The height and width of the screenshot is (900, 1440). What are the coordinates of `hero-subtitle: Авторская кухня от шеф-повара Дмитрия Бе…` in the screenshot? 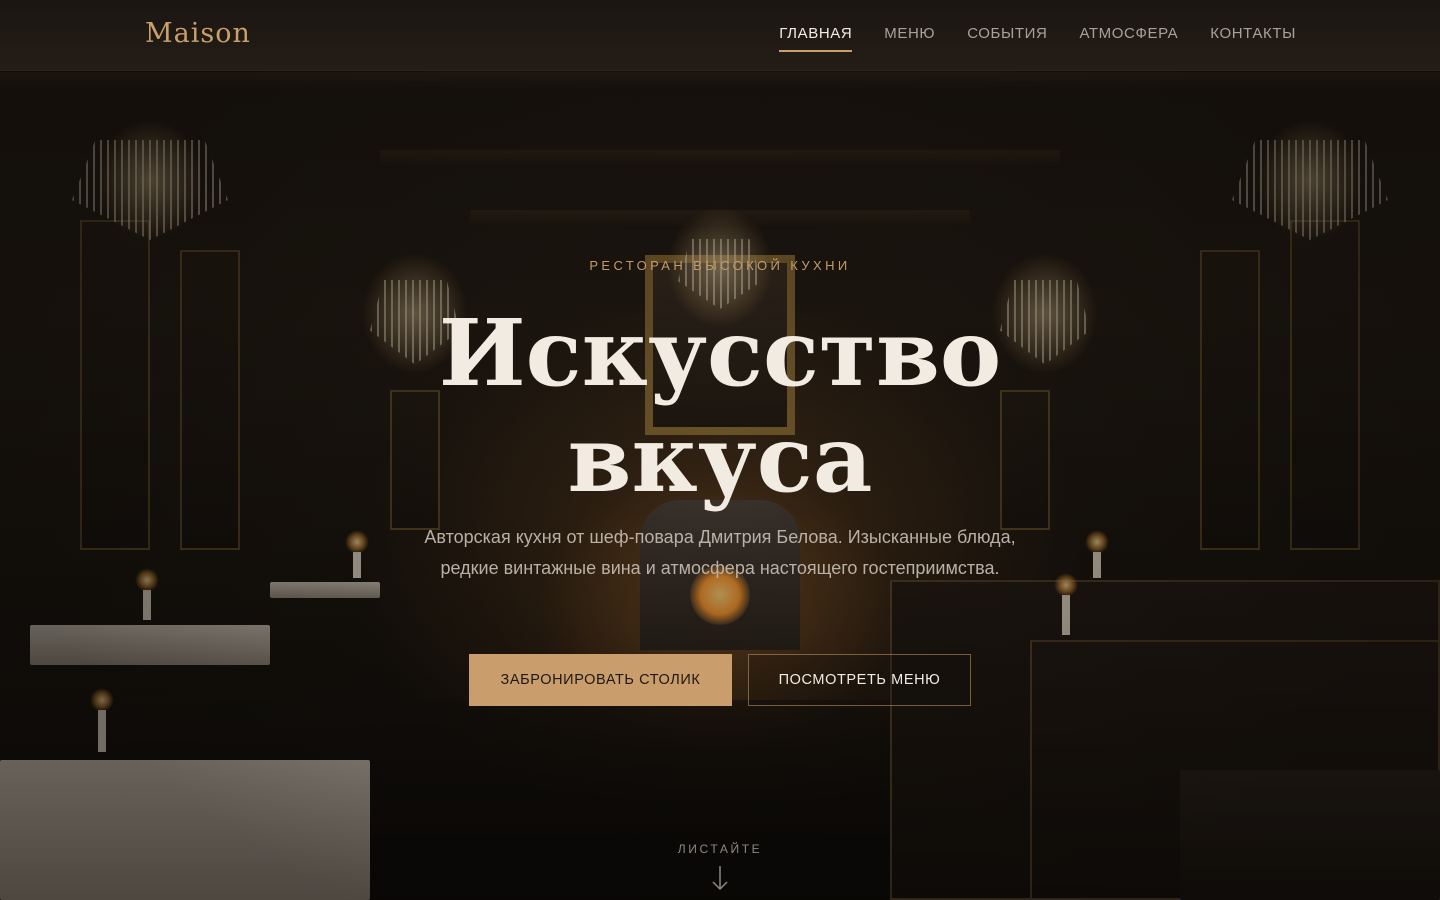 It's located at (720, 552).